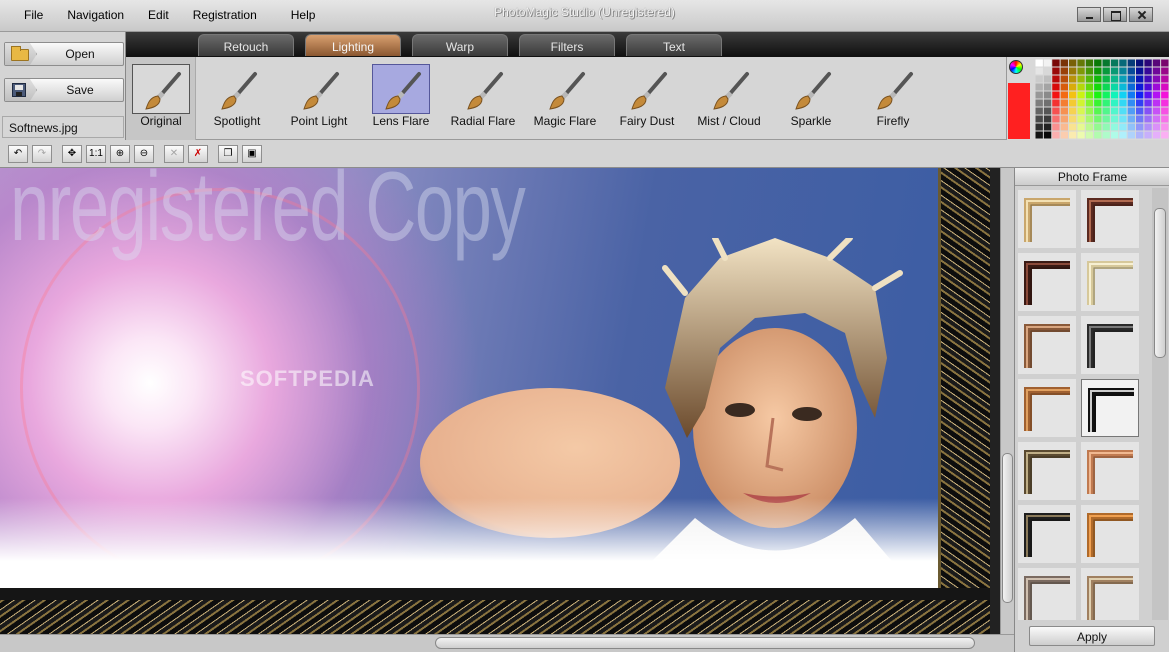 This screenshot has height=652, width=1169. I want to click on save-button: Save, so click(64, 90).